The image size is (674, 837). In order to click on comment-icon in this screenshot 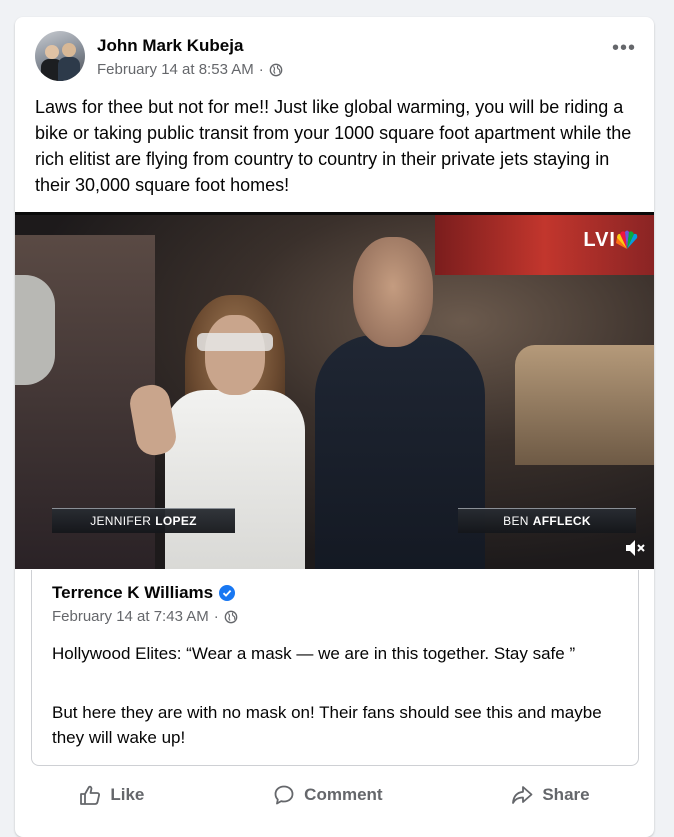, I will do `click(284, 795)`.